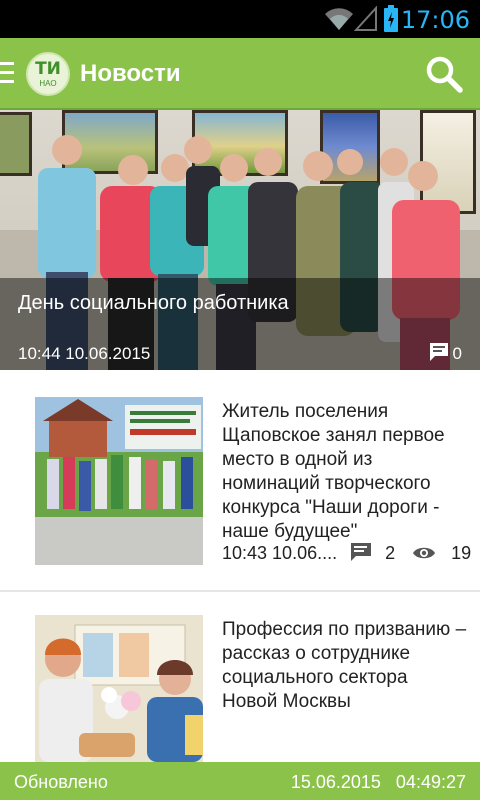  What do you see at coordinates (346, 553) in the screenshot?
I see `article-meta: 10:43 10.06.... 2 19` at bounding box center [346, 553].